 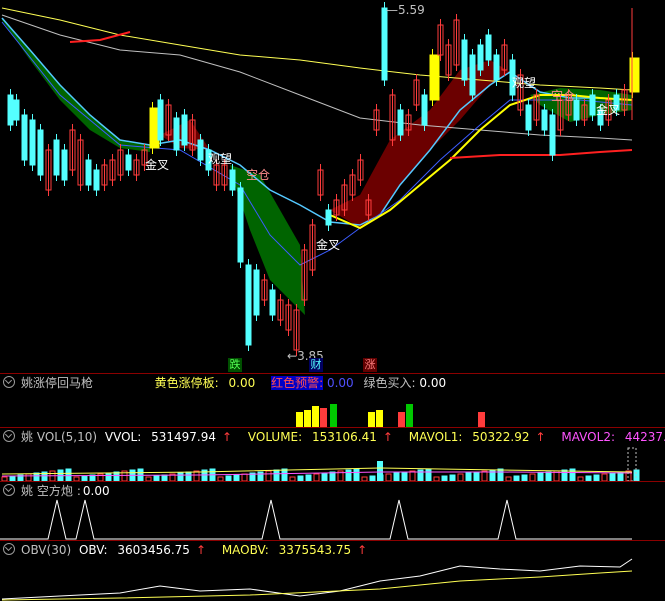 I want to click on kongfangpao-svg, so click(x=316, y=519).